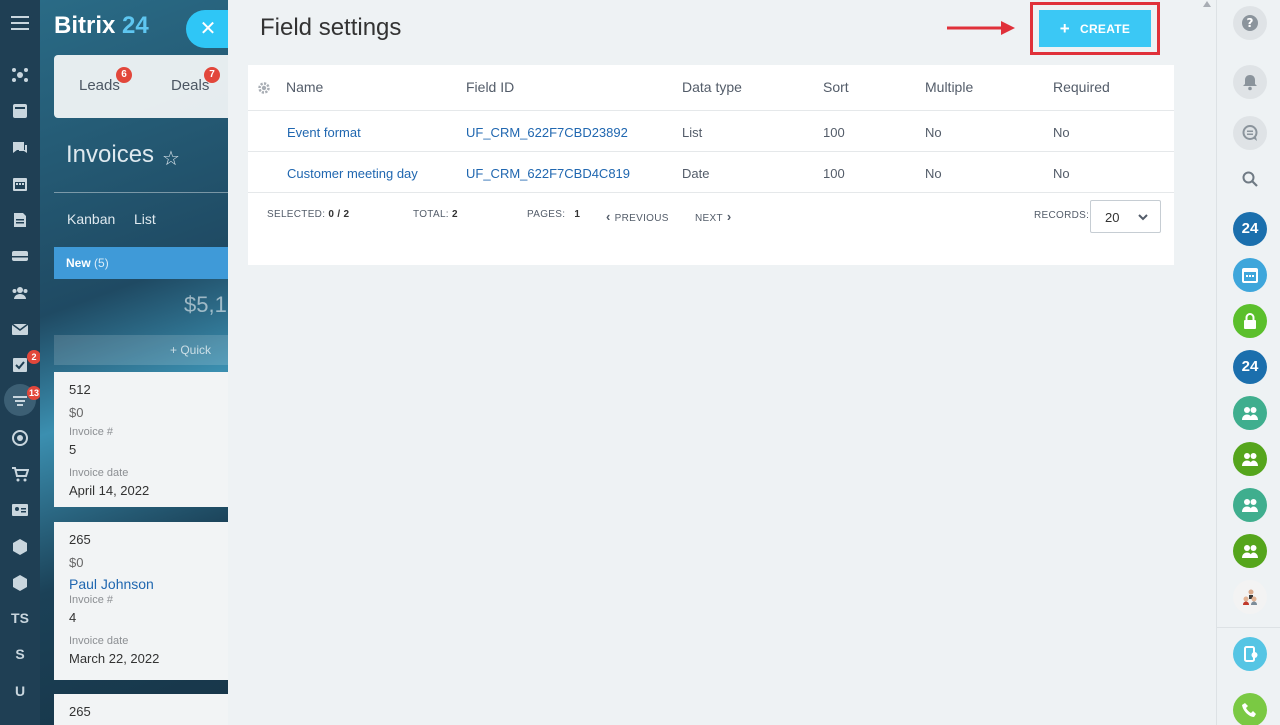 This screenshot has height=725, width=1280. What do you see at coordinates (114, 658) in the screenshot?
I see `card-field-value: March 22, 2022` at bounding box center [114, 658].